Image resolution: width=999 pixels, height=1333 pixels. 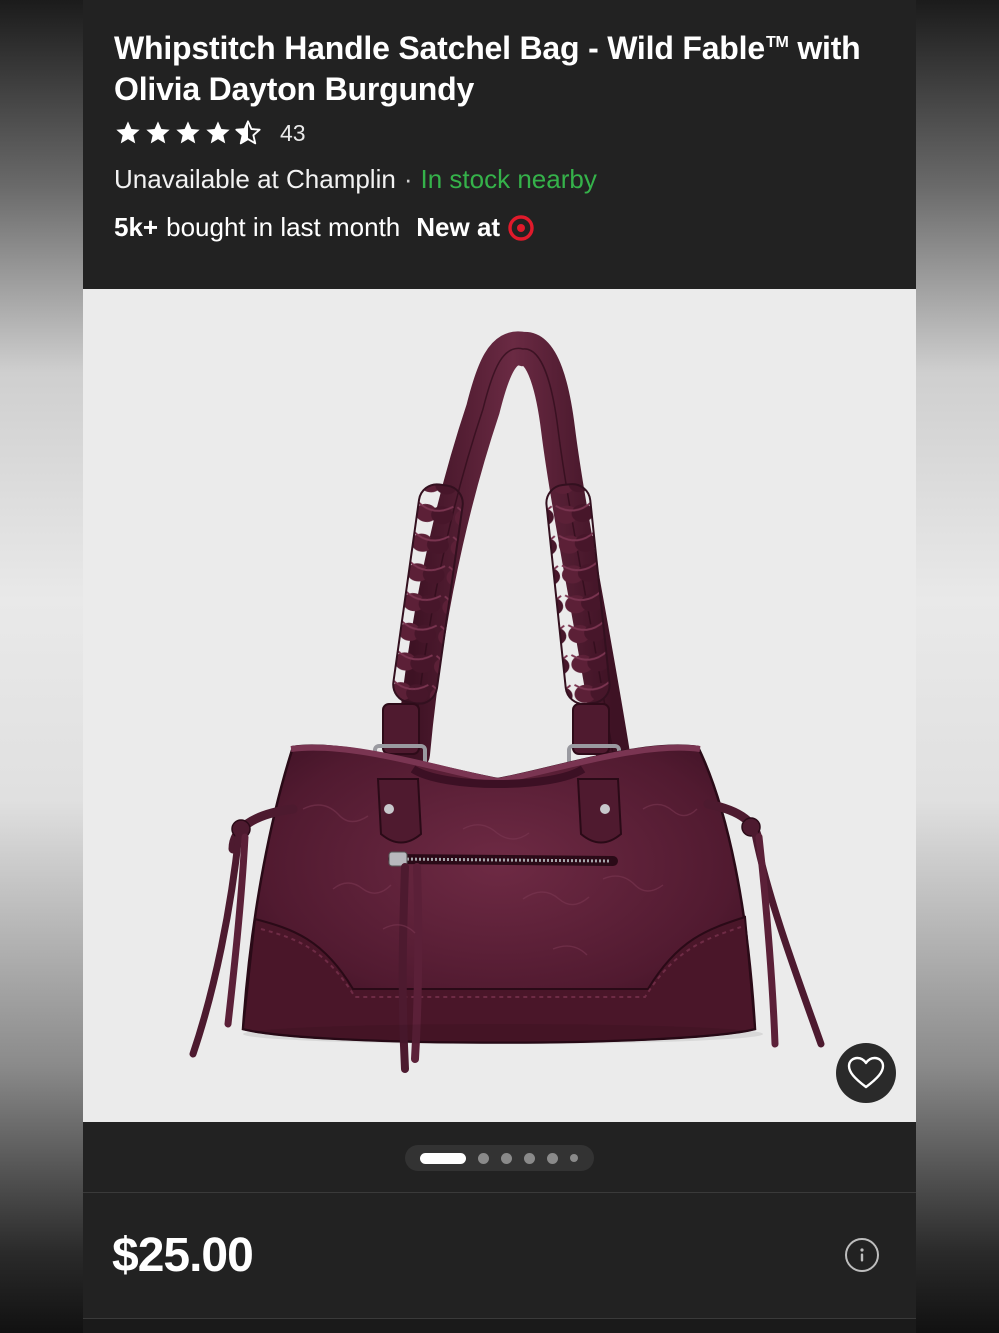 I want to click on new-at-label: New at, so click(x=458, y=227).